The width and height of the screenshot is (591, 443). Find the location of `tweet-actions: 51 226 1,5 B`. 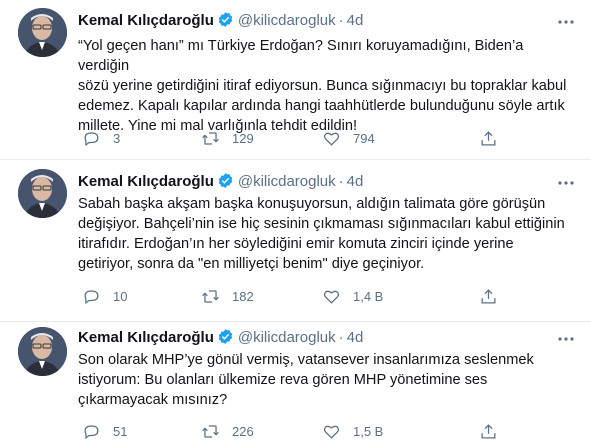

tweet-actions: 51 226 1,5 B is located at coordinates (290, 431).